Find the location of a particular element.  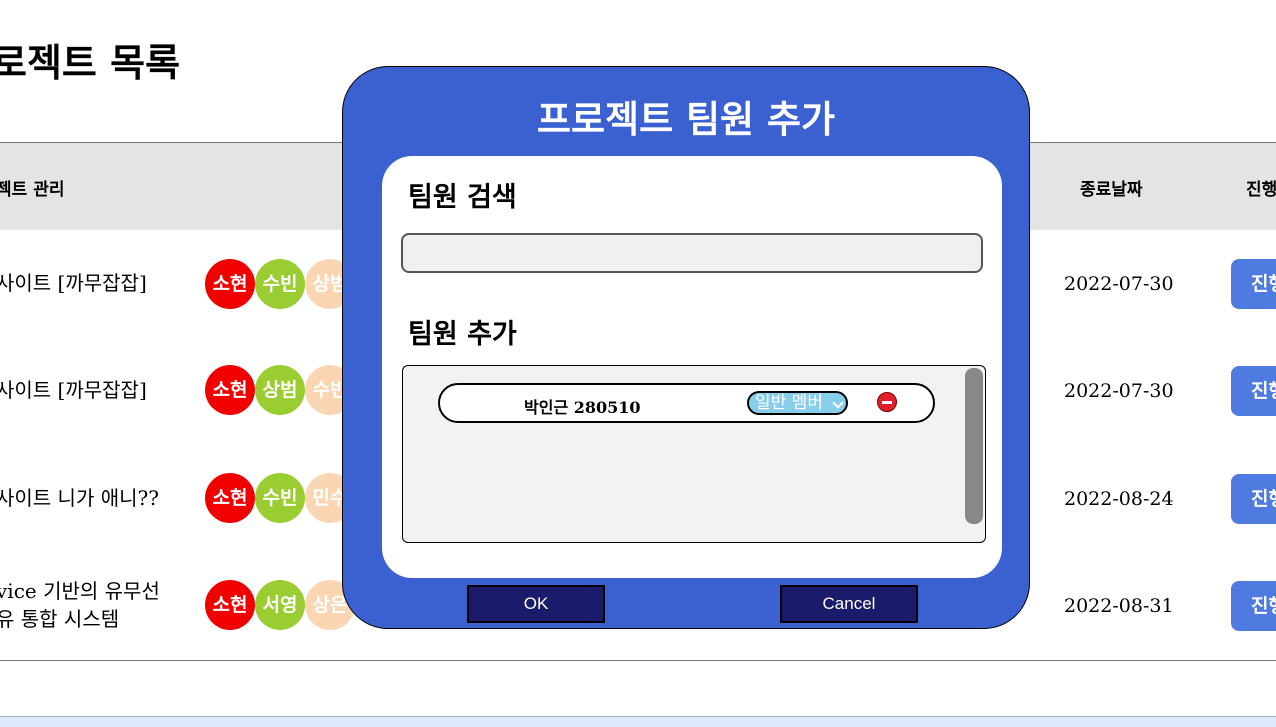

member-list-item: 박인근 280510 일반 멤버 is located at coordinates (686, 403).